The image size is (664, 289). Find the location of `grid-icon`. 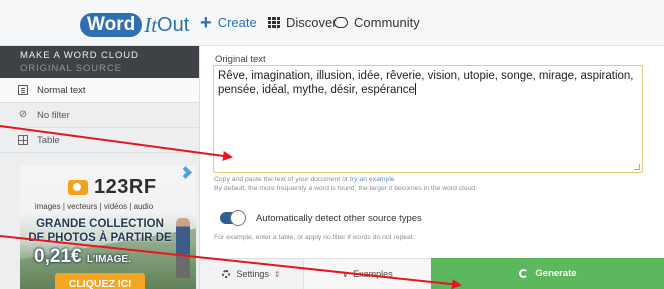

grid-icon is located at coordinates (274, 22).